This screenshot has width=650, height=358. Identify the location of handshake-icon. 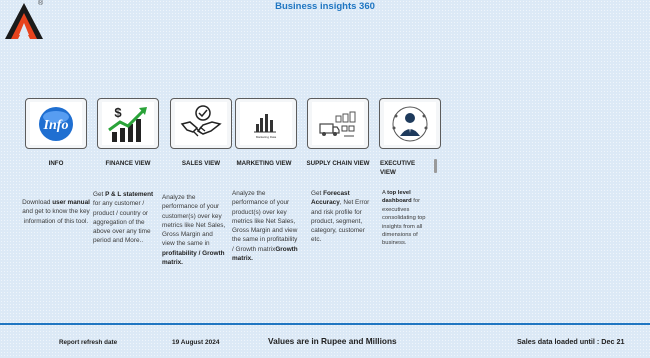
(201, 120).